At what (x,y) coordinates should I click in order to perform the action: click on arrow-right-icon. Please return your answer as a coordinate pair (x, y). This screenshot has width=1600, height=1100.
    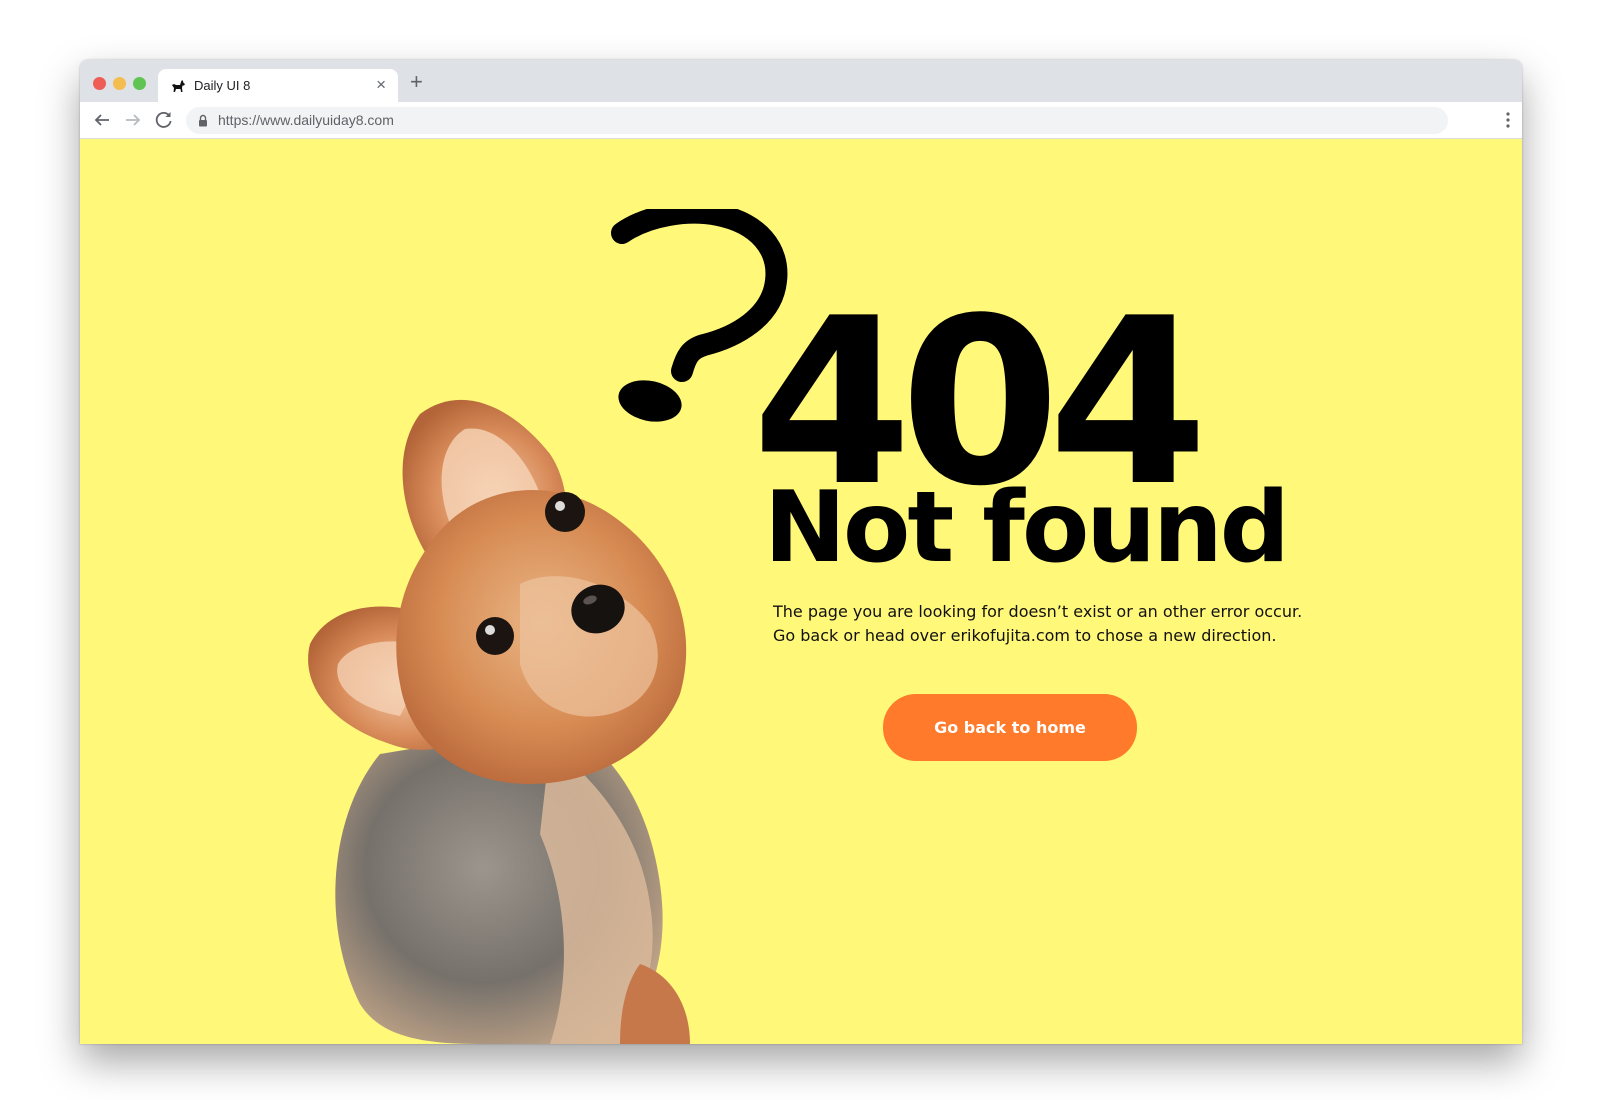
    Looking at the image, I should click on (133, 120).